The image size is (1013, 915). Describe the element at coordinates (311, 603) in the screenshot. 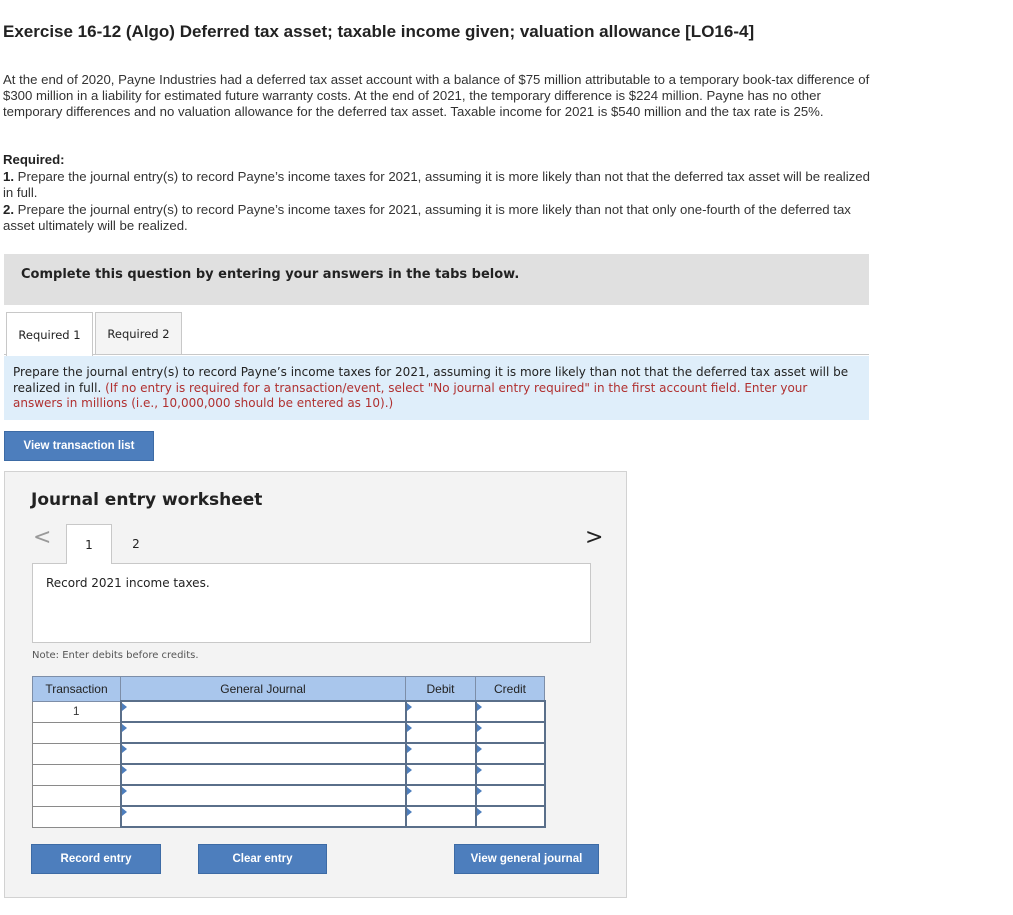

I see `entry-description: Record 2021 income taxes.` at that location.